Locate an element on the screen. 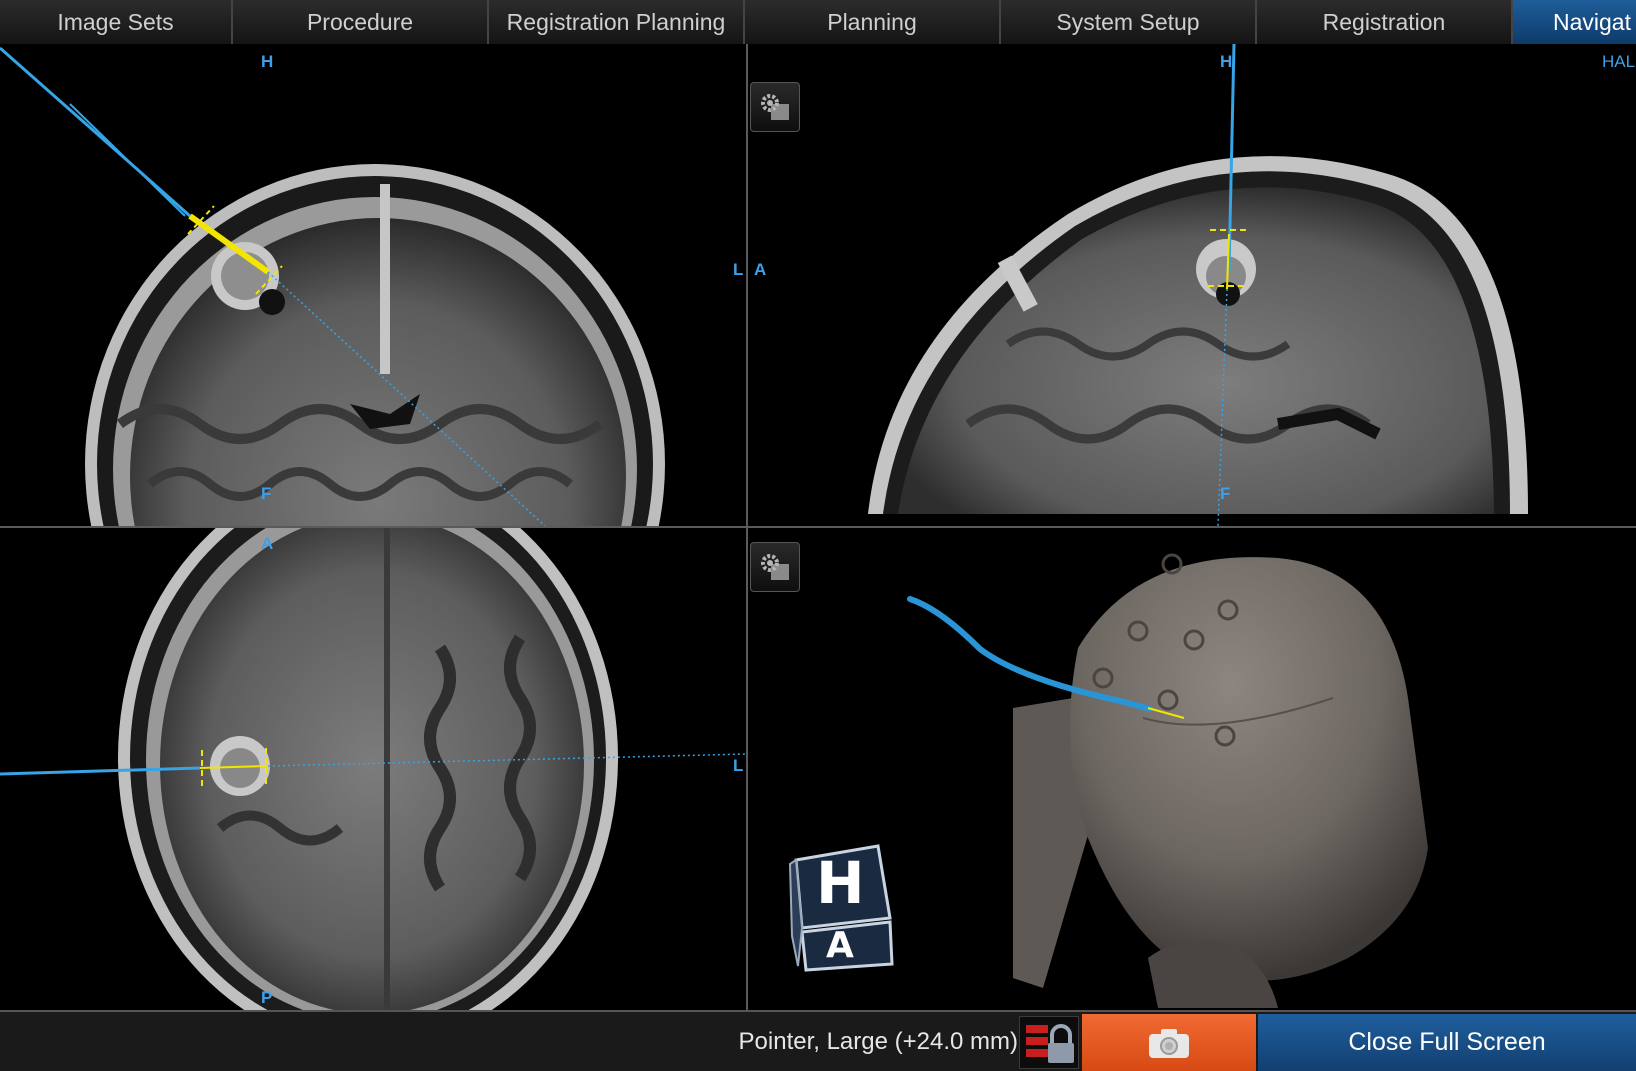  orientation-label-corner: HAL is located at coordinates (1619, 61).